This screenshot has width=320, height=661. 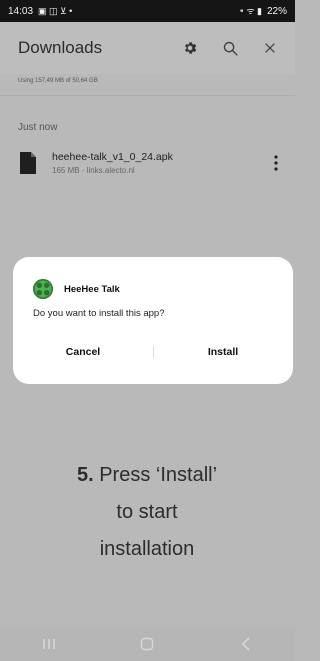 I want to click on instruction-caption: 5. Press ‘Install’ to start installation, so click(x=147, y=512).